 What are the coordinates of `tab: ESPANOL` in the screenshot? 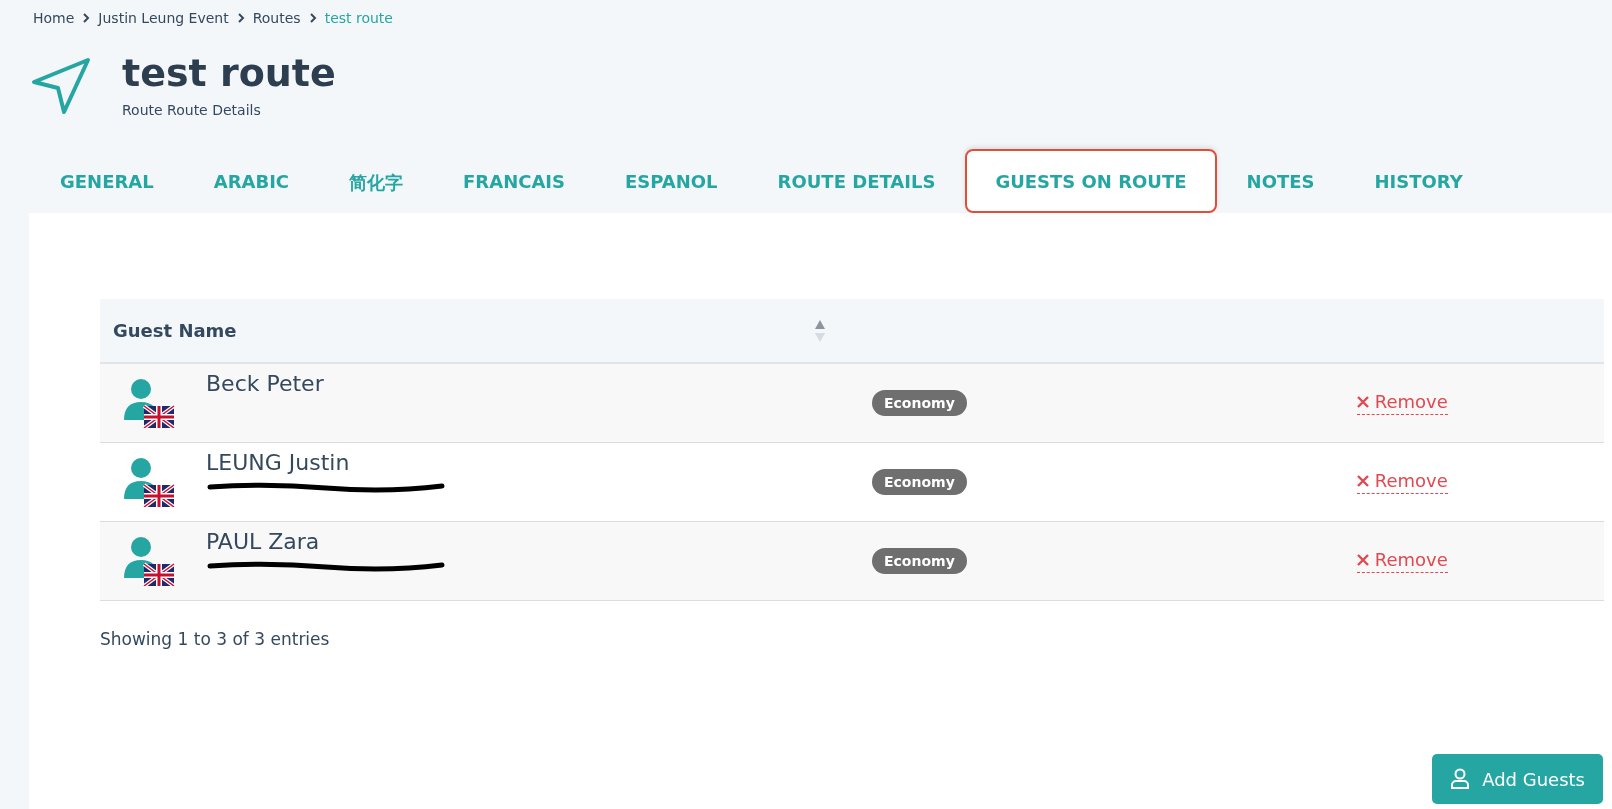 It's located at (671, 181).